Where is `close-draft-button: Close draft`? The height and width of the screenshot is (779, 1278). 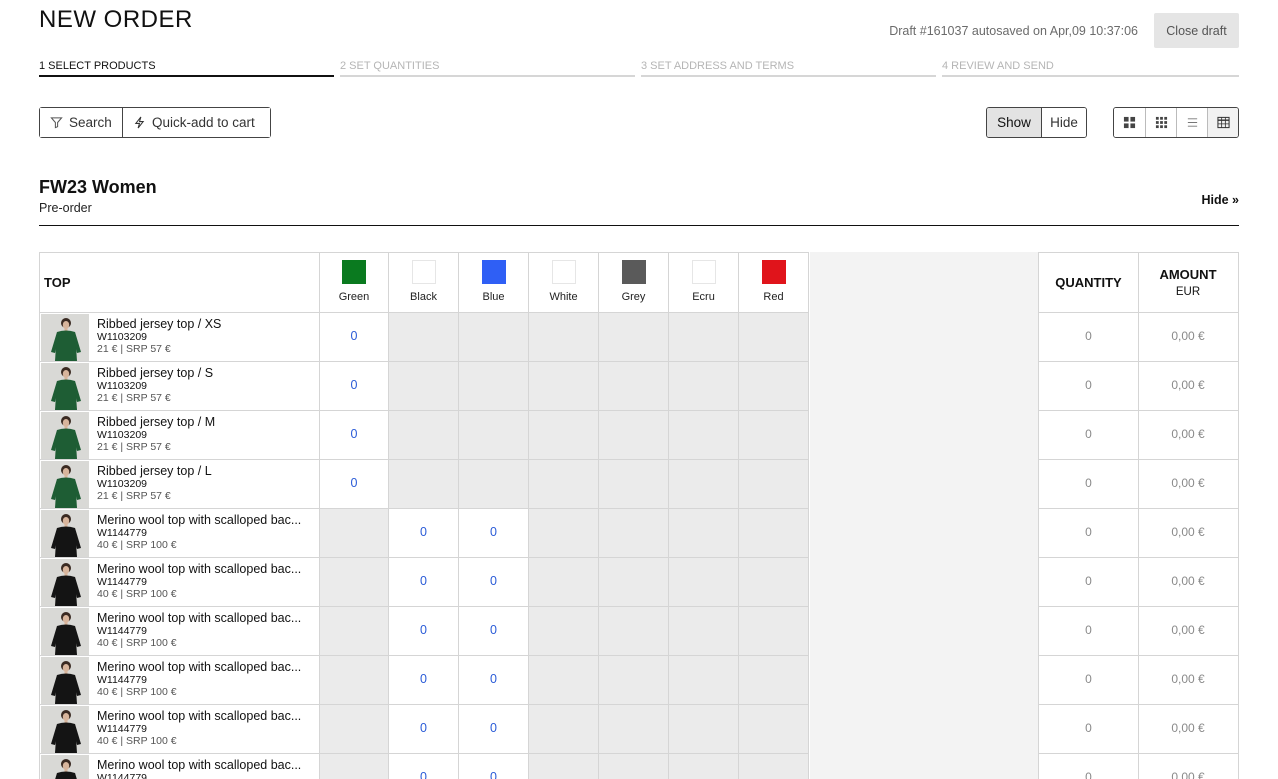
close-draft-button: Close draft is located at coordinates (1196, 30).